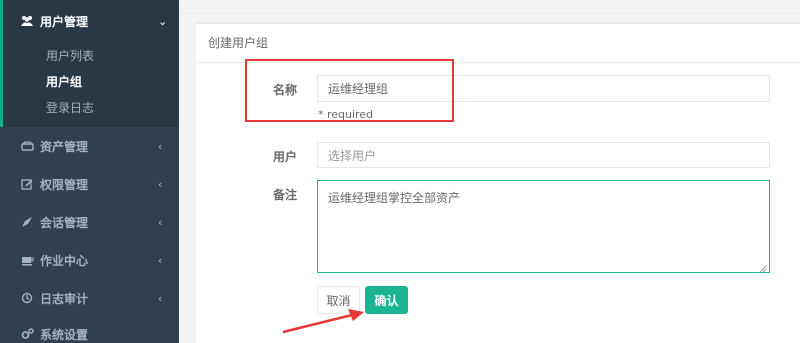 Image resolution: width=800 pixels, height=343 pixels. What do you see at coordinates (285, 195) in the screenshot?
I see `comment-label: 备注` at bounding box center [285, 195].